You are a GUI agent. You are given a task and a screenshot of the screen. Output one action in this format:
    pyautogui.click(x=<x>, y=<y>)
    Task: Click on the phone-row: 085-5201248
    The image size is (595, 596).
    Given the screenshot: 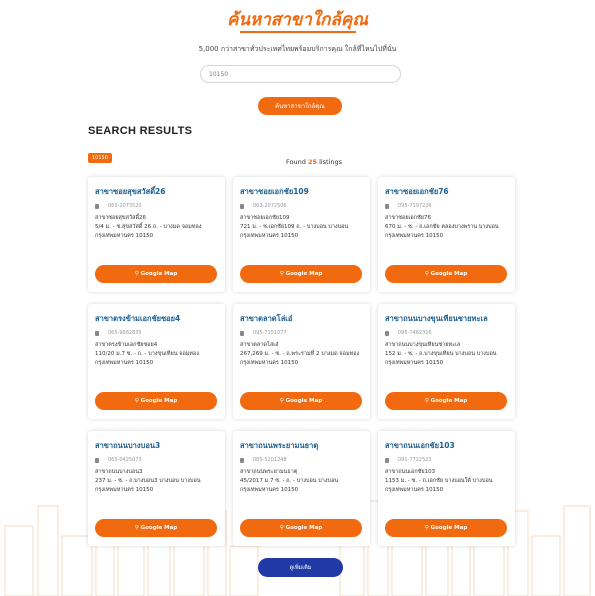 What is the action you would take?
    pyautogui.click(x=263, y=460)
    